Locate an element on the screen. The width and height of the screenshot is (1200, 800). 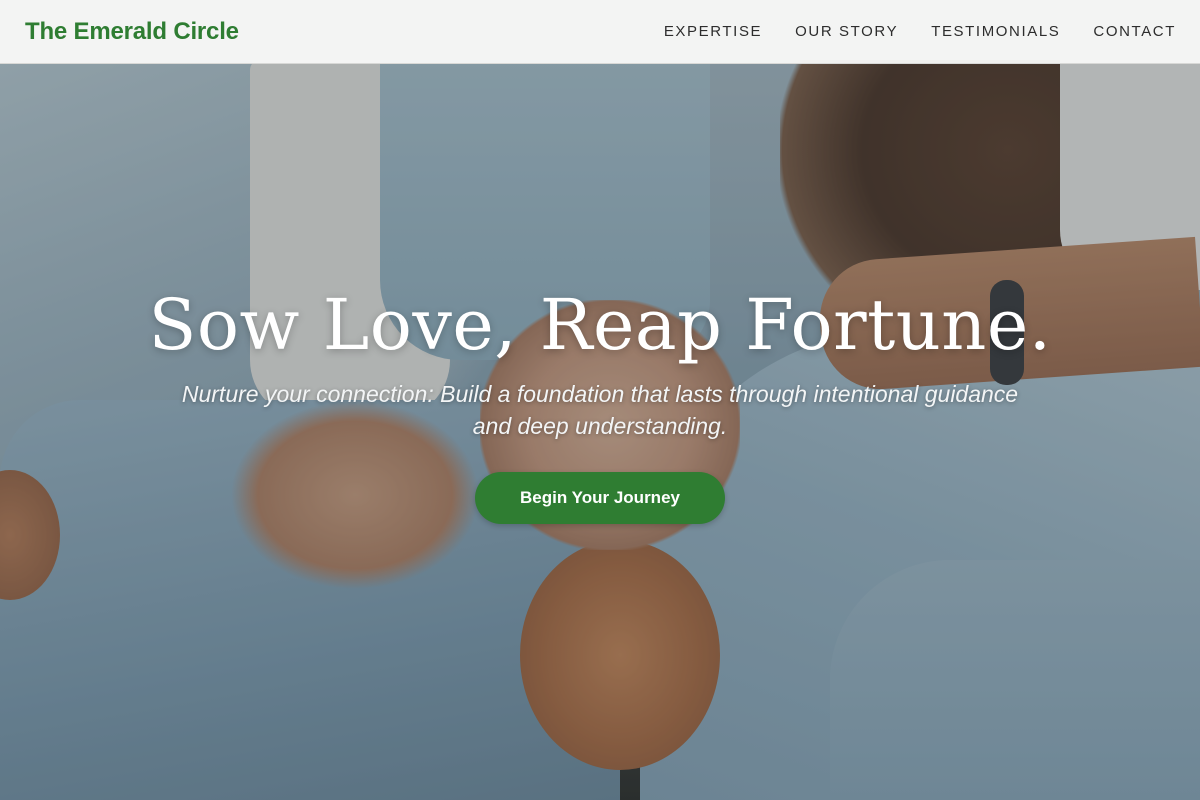
brand-logo: The Emerald Circle is located at coordinates (132, 32).